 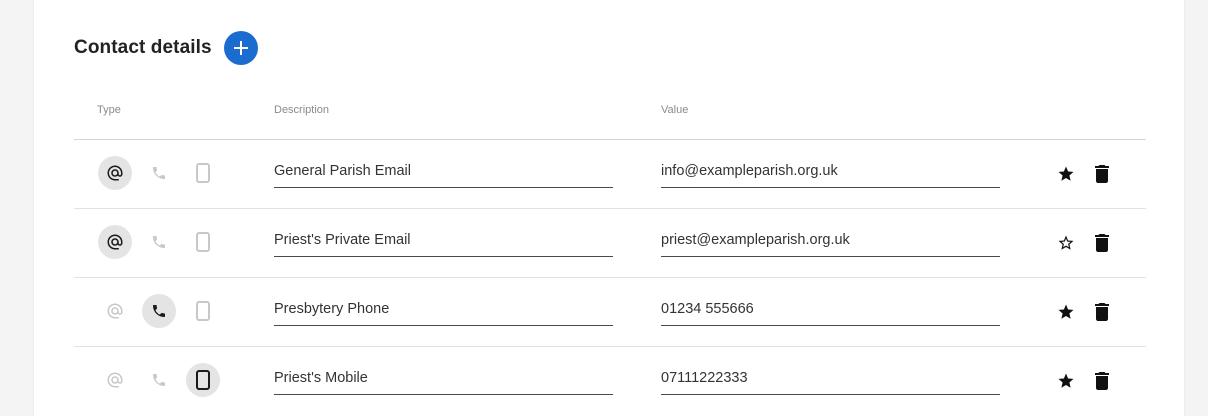 I want to click on page-title: Contact details, so click(x=143, y=47).